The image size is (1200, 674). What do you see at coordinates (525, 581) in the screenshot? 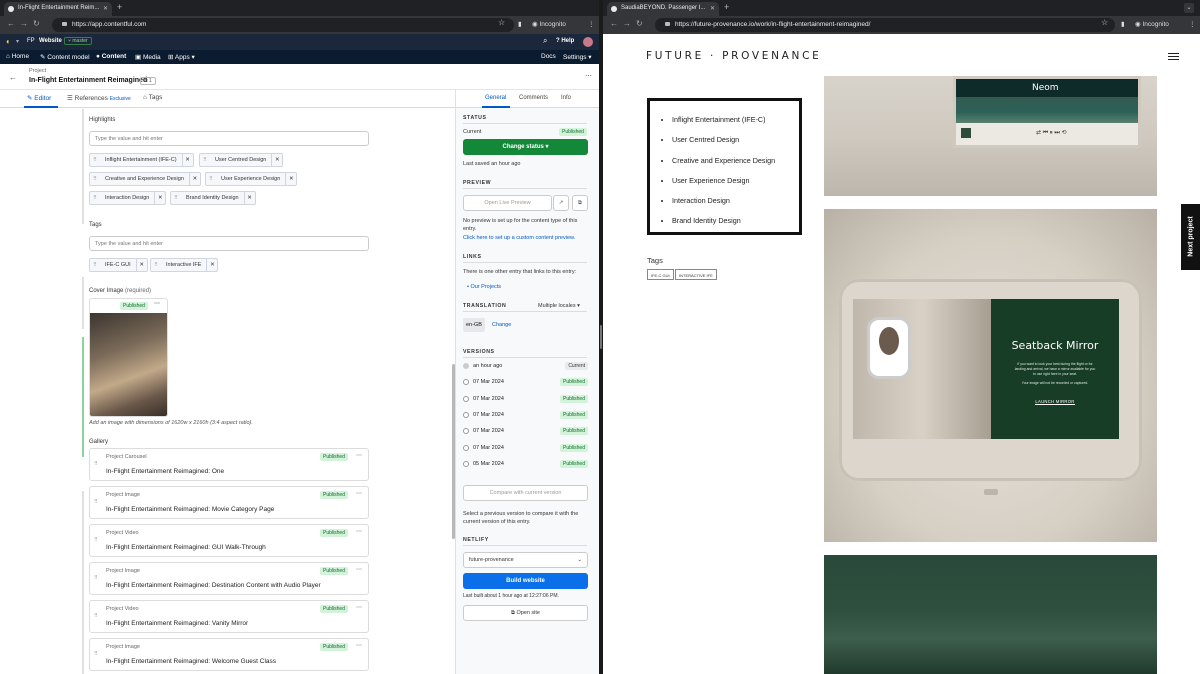
I see `build-website-button: Build website` at bounding box center [525, 581].